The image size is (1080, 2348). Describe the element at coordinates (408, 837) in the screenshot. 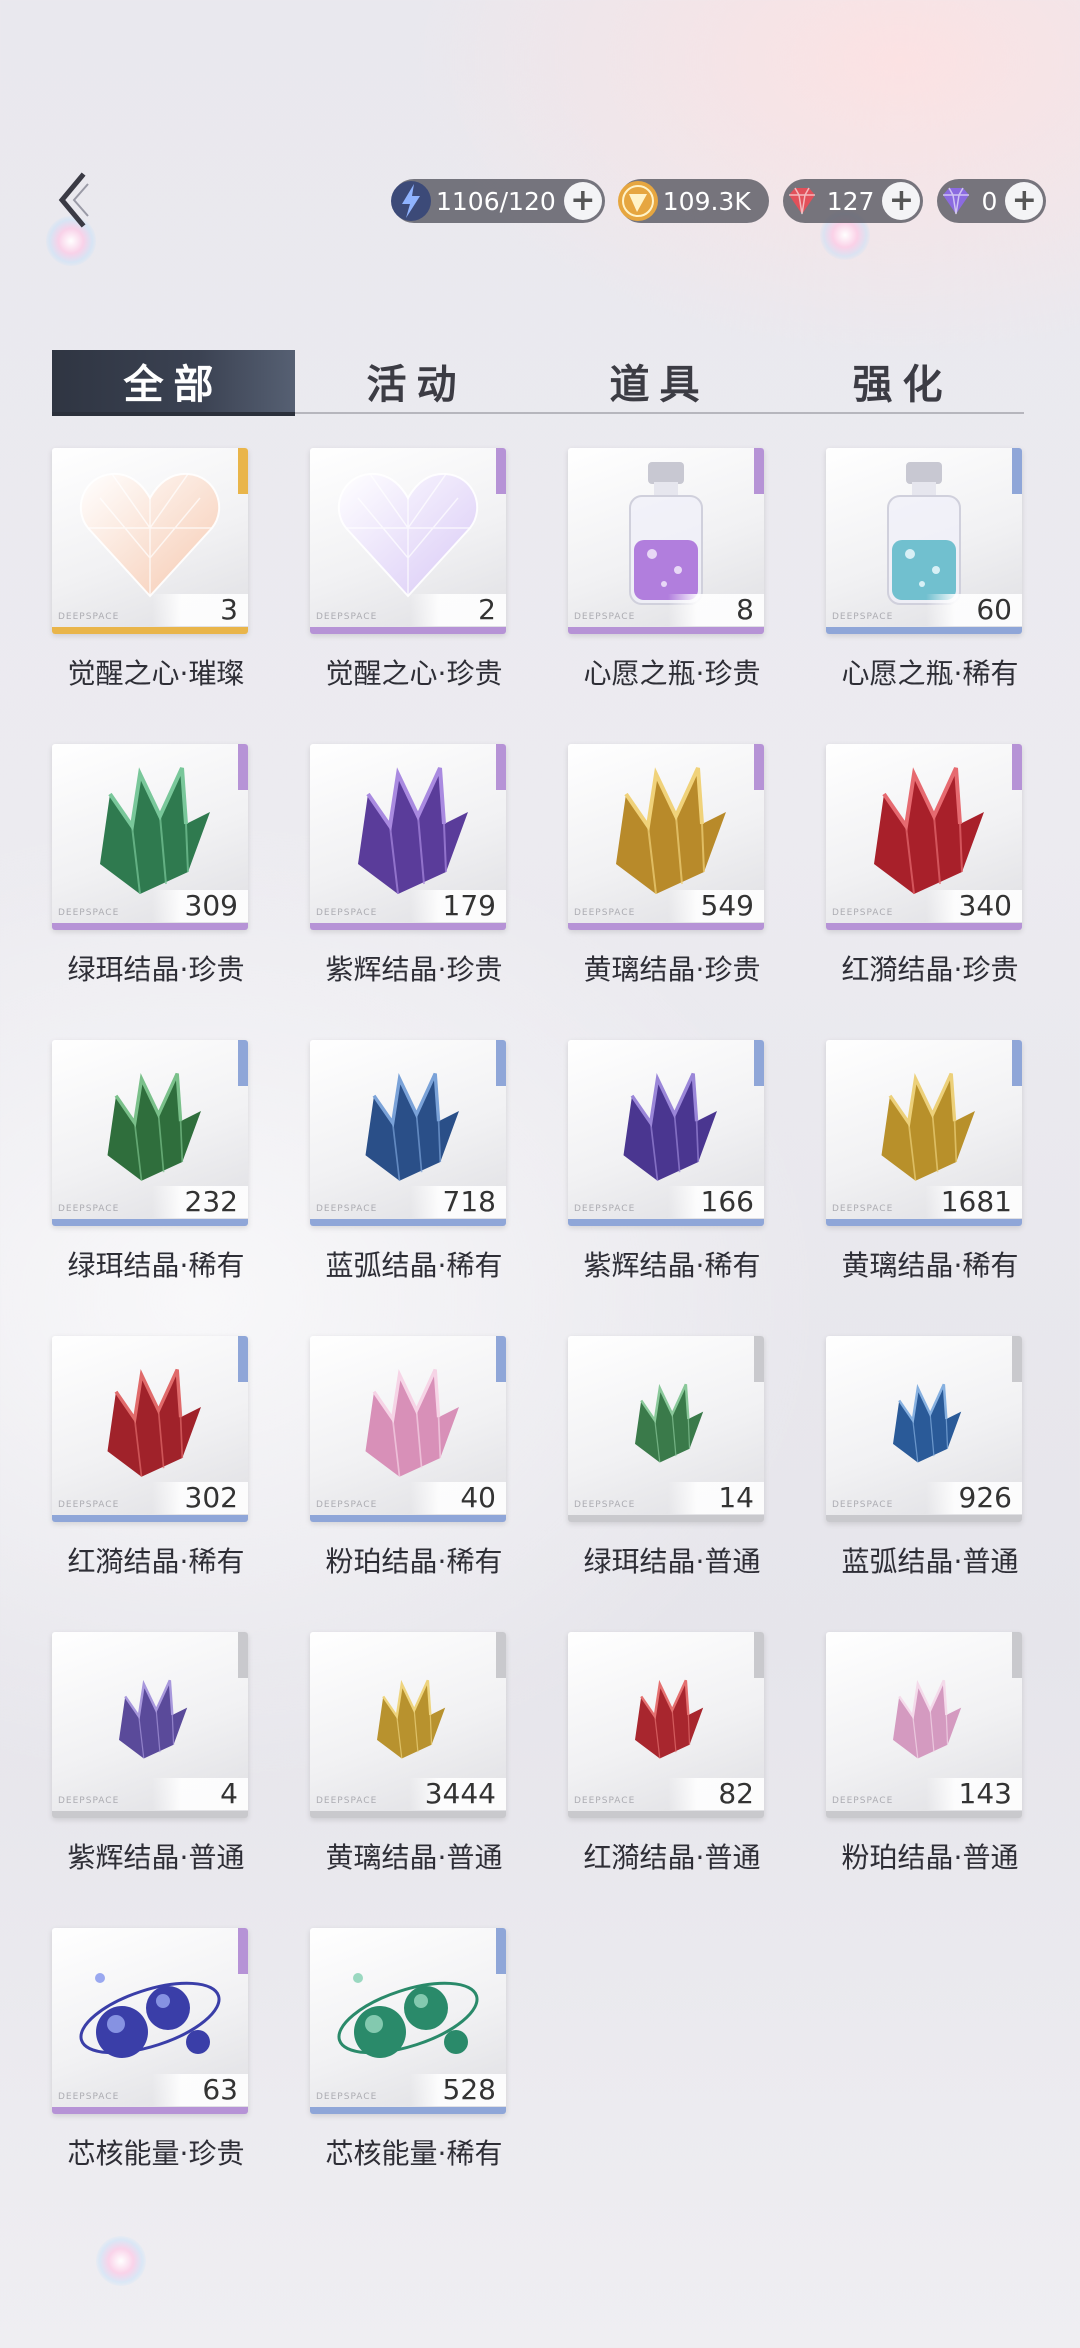

I see `item-card: DEEPSPACE 179` at that location.